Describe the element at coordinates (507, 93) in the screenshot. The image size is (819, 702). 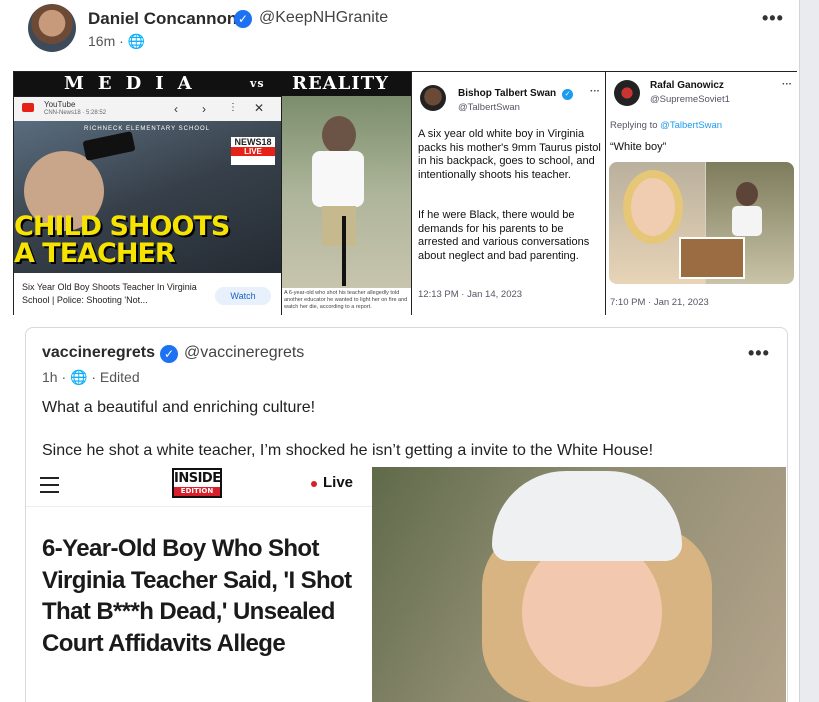
I see `swan-name: Bishop Talbert Swan` at that location.